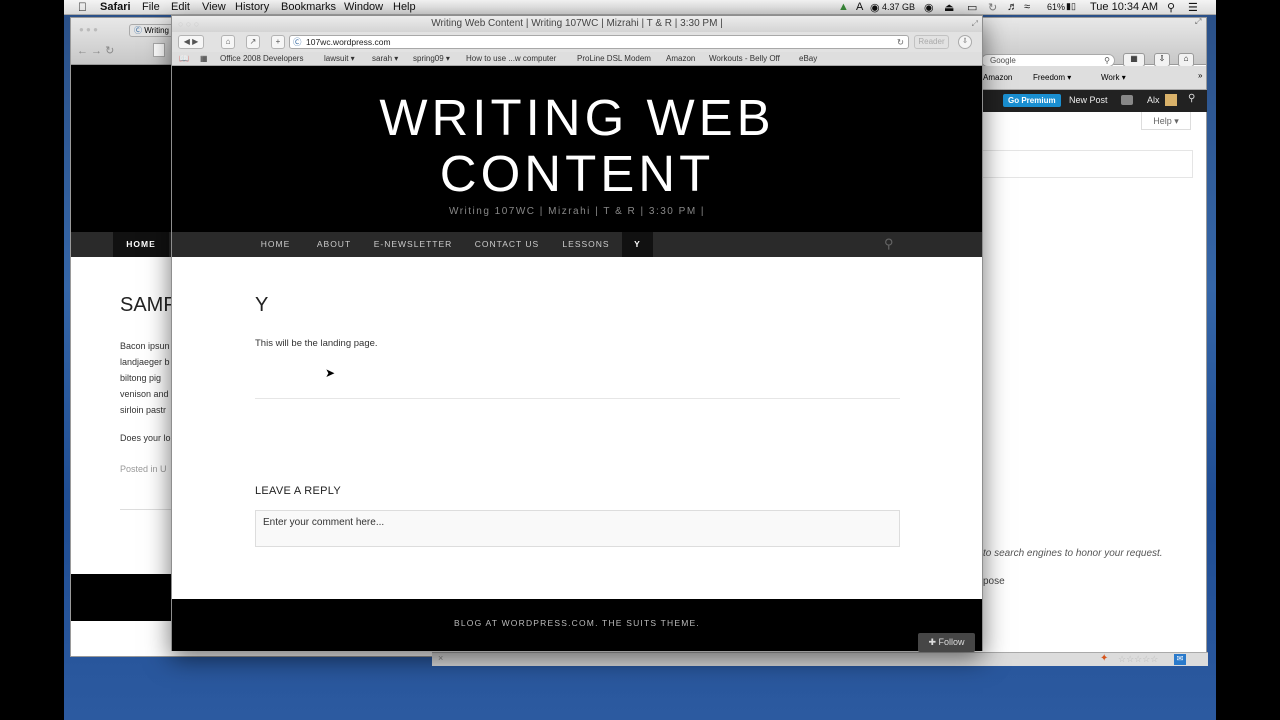 Image resolution: width=1280 pixels, height=720 pixels. What do you see at coordinates (997, 77) in the screenshot?
I see `back-bookmark-amazon: Amazon` at bounding box center [997, 77].